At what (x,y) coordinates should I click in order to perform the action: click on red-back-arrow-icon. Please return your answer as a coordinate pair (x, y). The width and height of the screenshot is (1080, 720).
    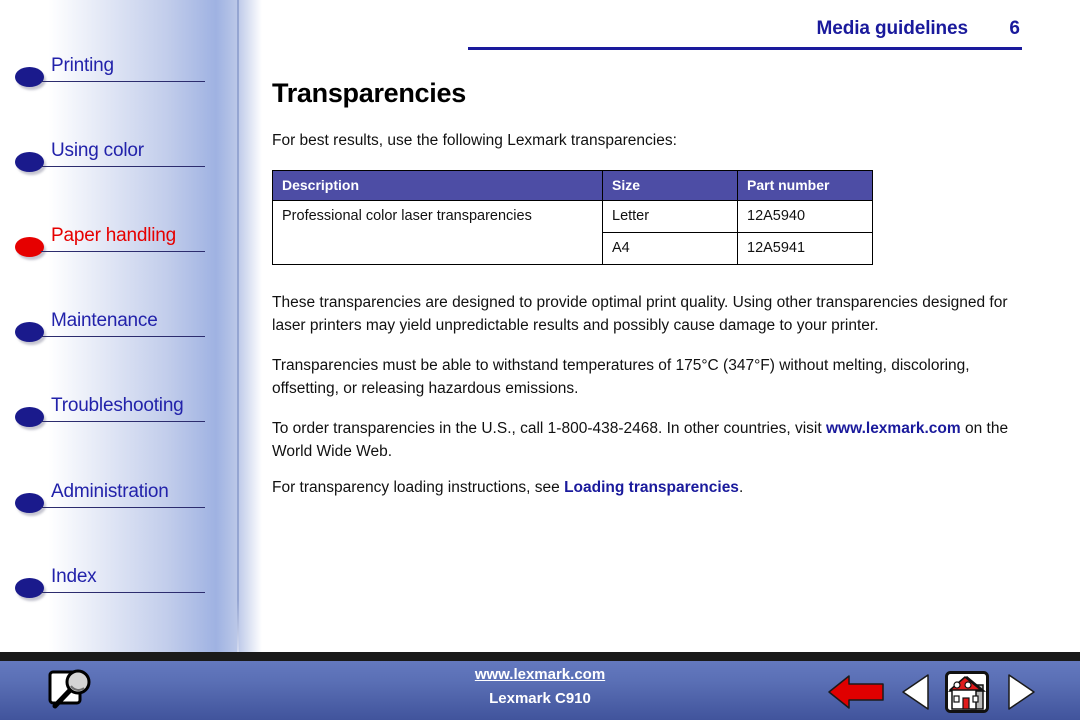
    Looking at the image, I should click on (856, 692).